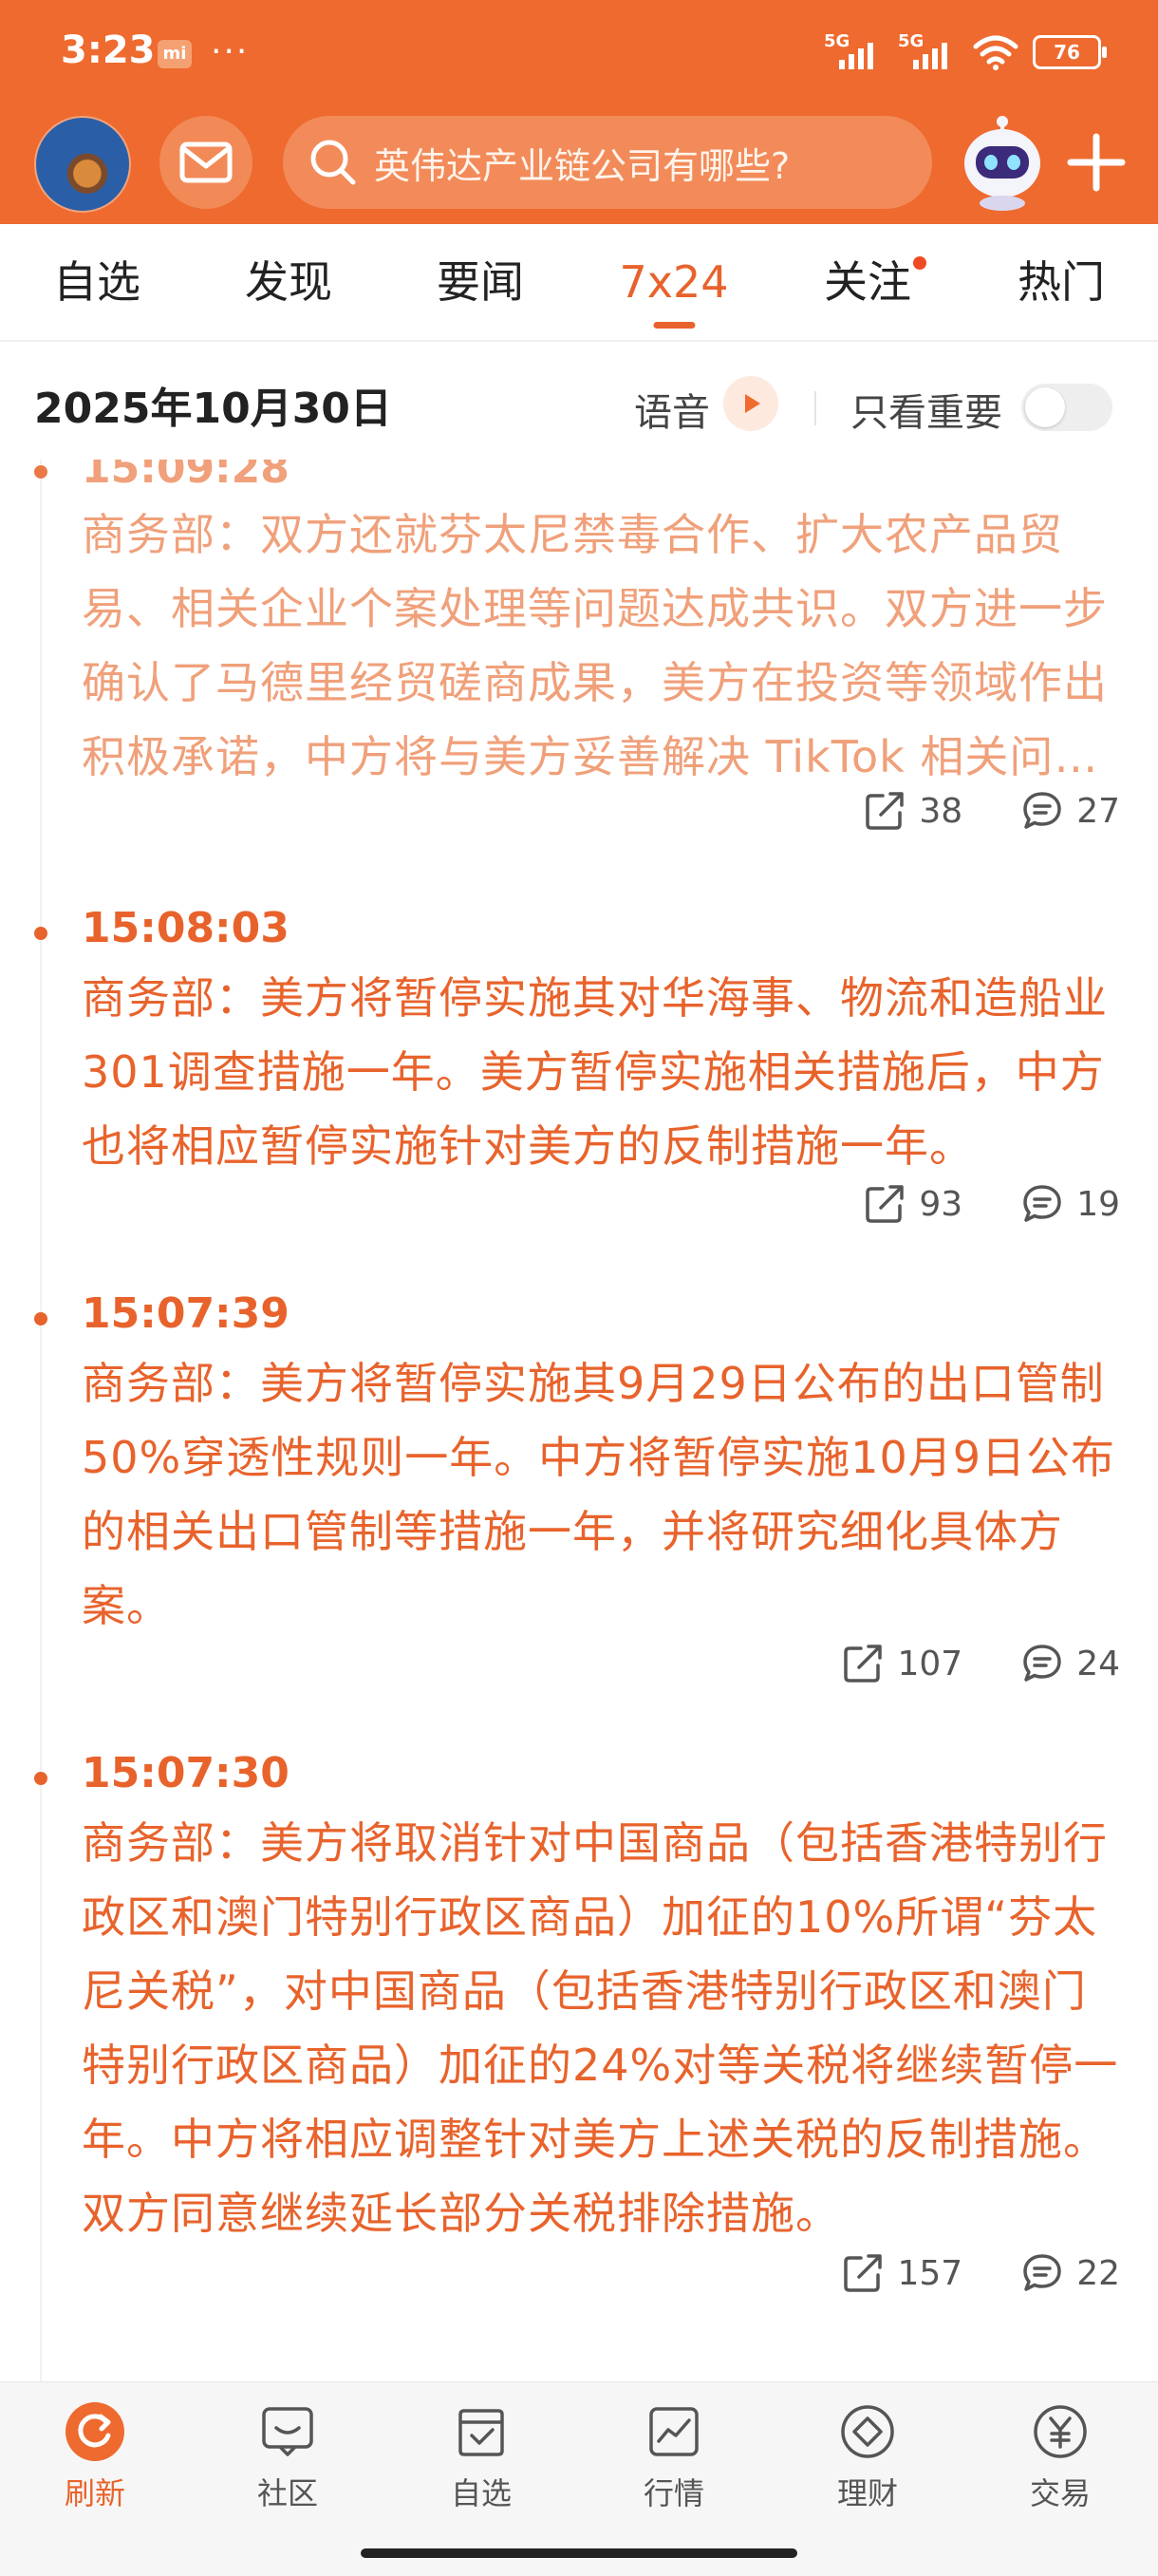  What do you see at coordinates (579, 401) in the screenshot?
I see `date-bar: 2025年10月30日 语音 只看重要` at bounding box center [579, 401].